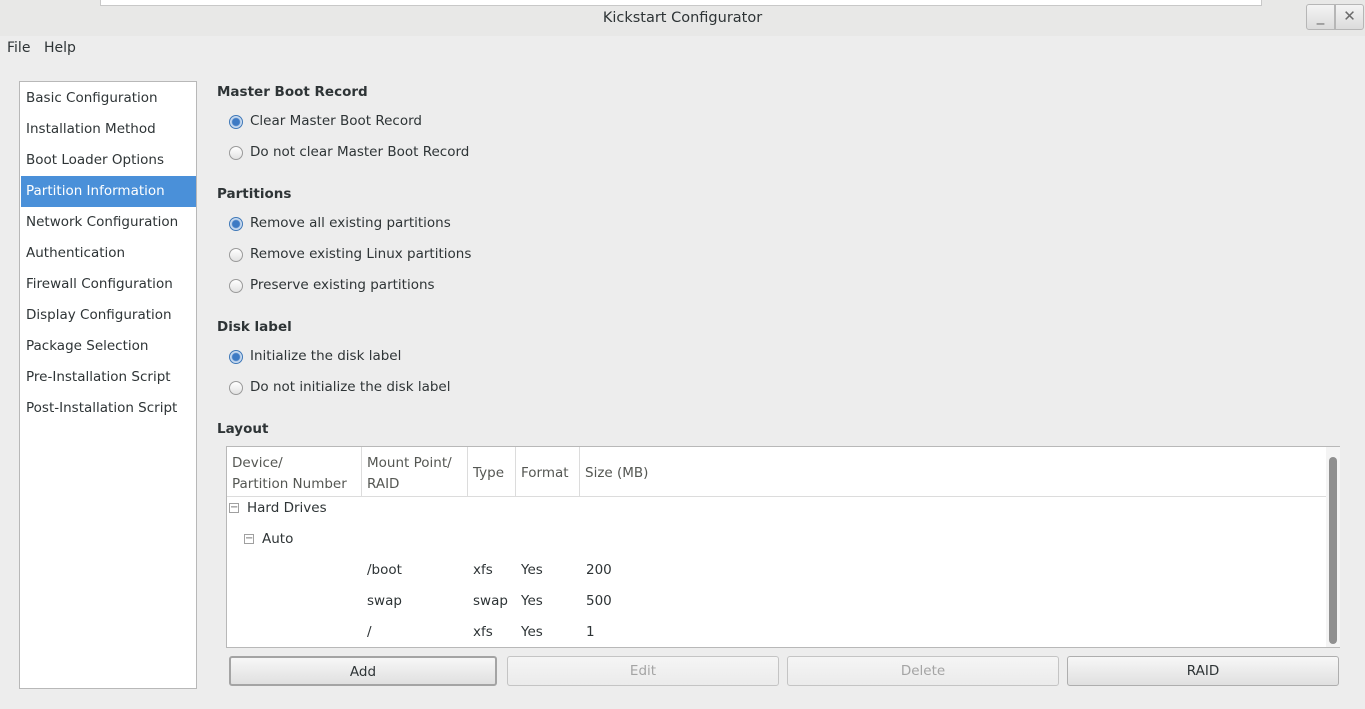 This screenshot has height=709, width=1365. Describe the element at coordinates (682, 49) in the screenshot. I see `menu-bar: File Help` at that location.